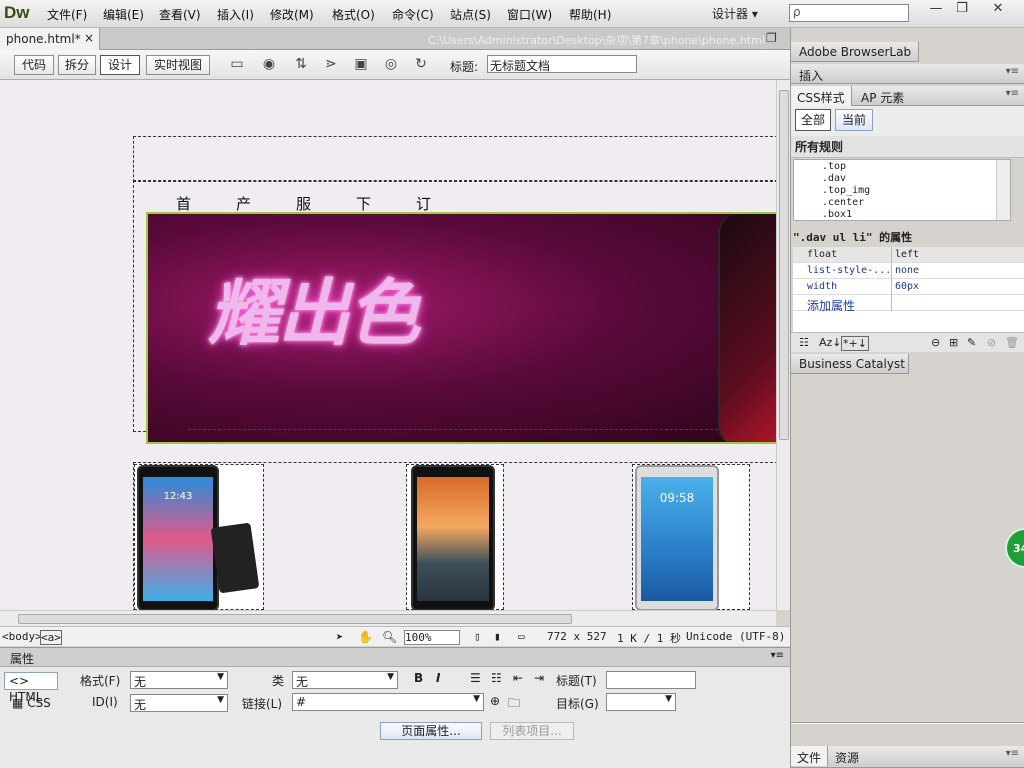  What do you see at coordinates (388, 702) in the screenshot?
I see `link-input: # ▼` at bounding box center [388, 702].